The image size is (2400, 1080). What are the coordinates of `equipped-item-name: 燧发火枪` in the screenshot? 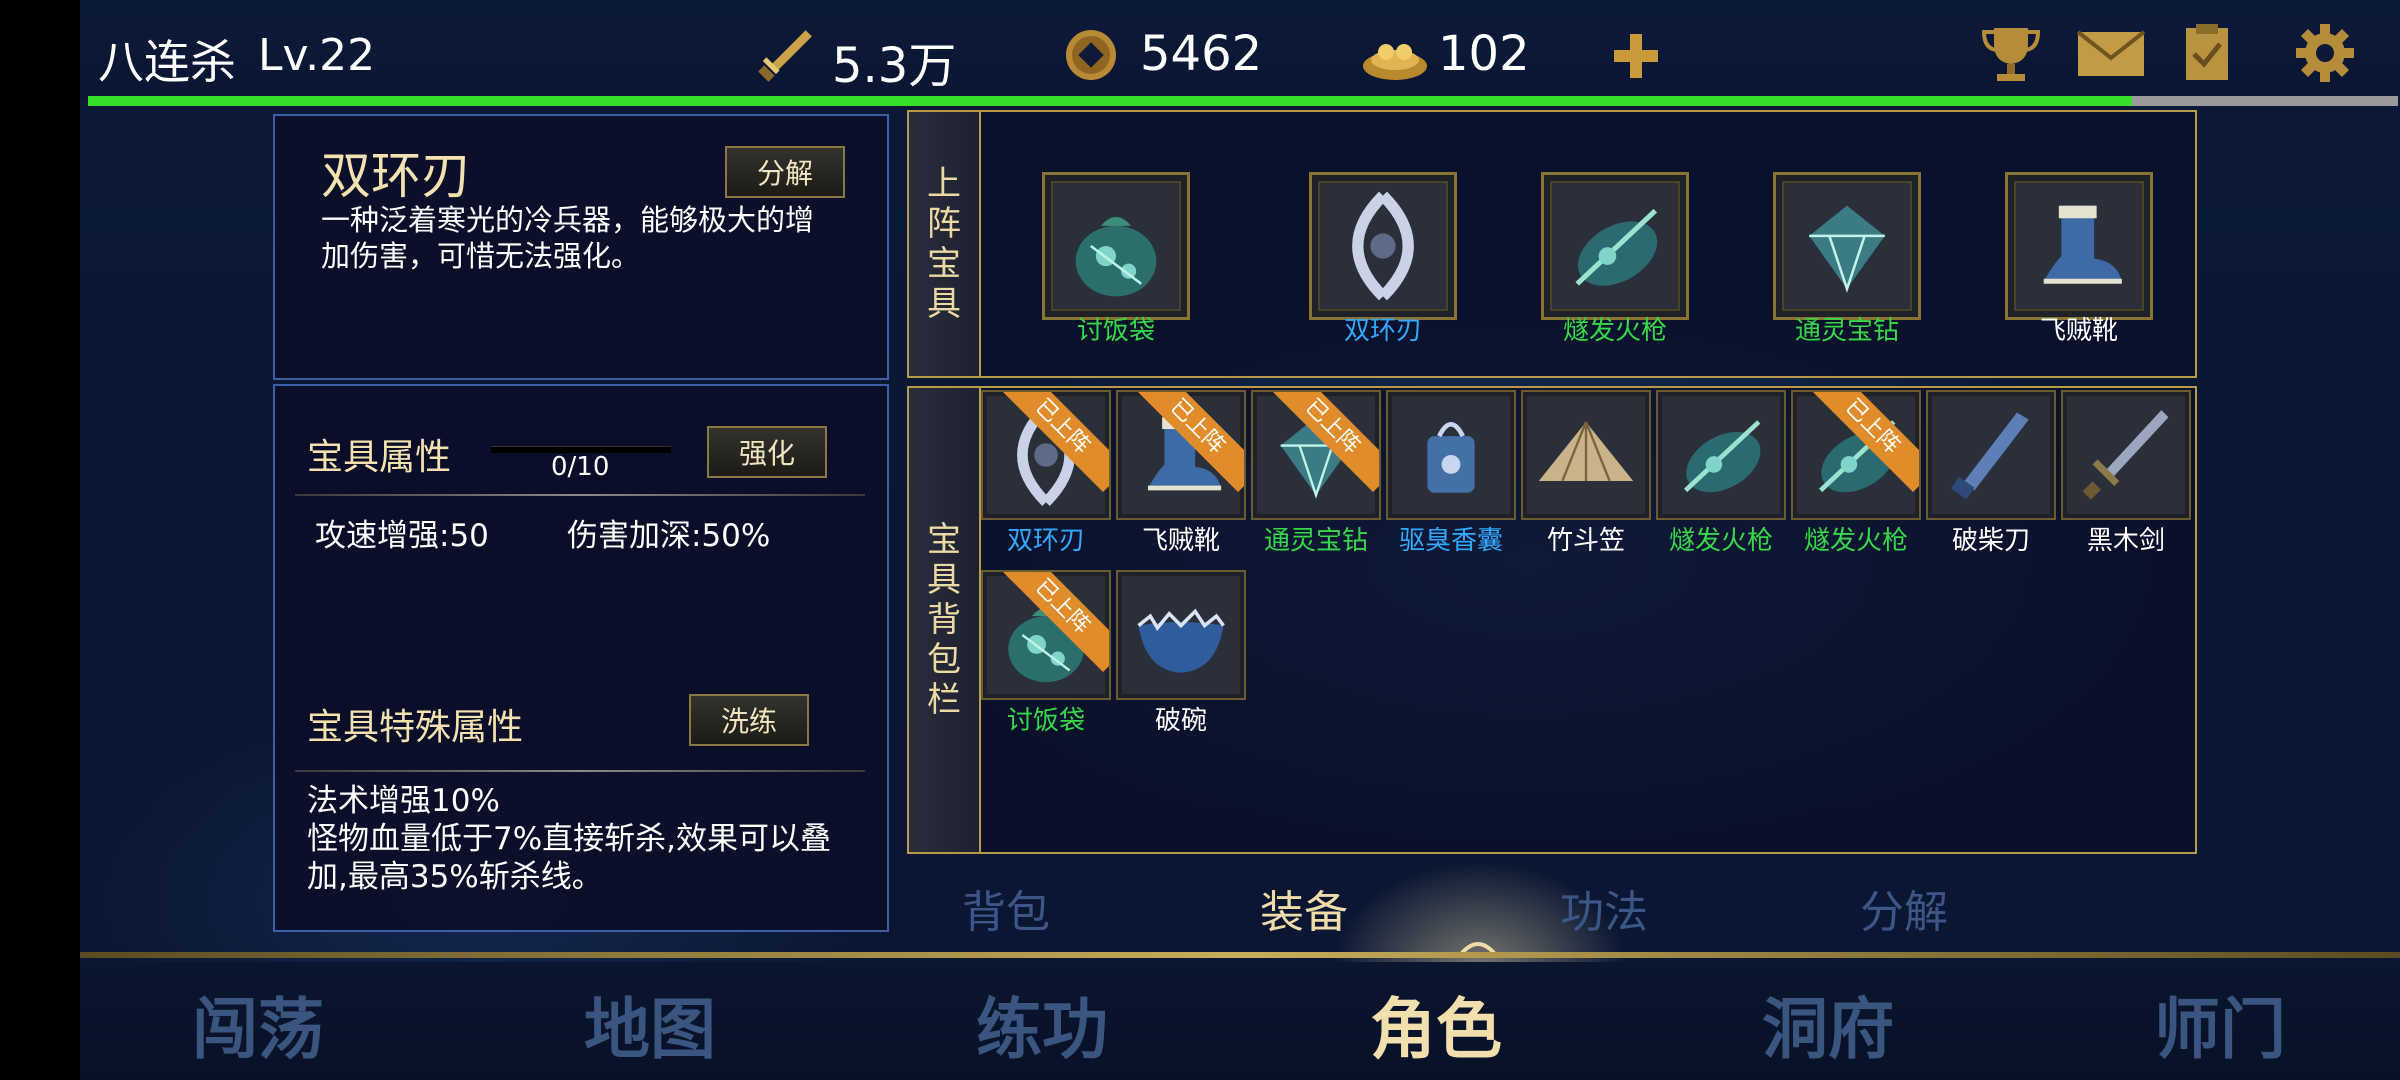 It's located at (1614, 331).